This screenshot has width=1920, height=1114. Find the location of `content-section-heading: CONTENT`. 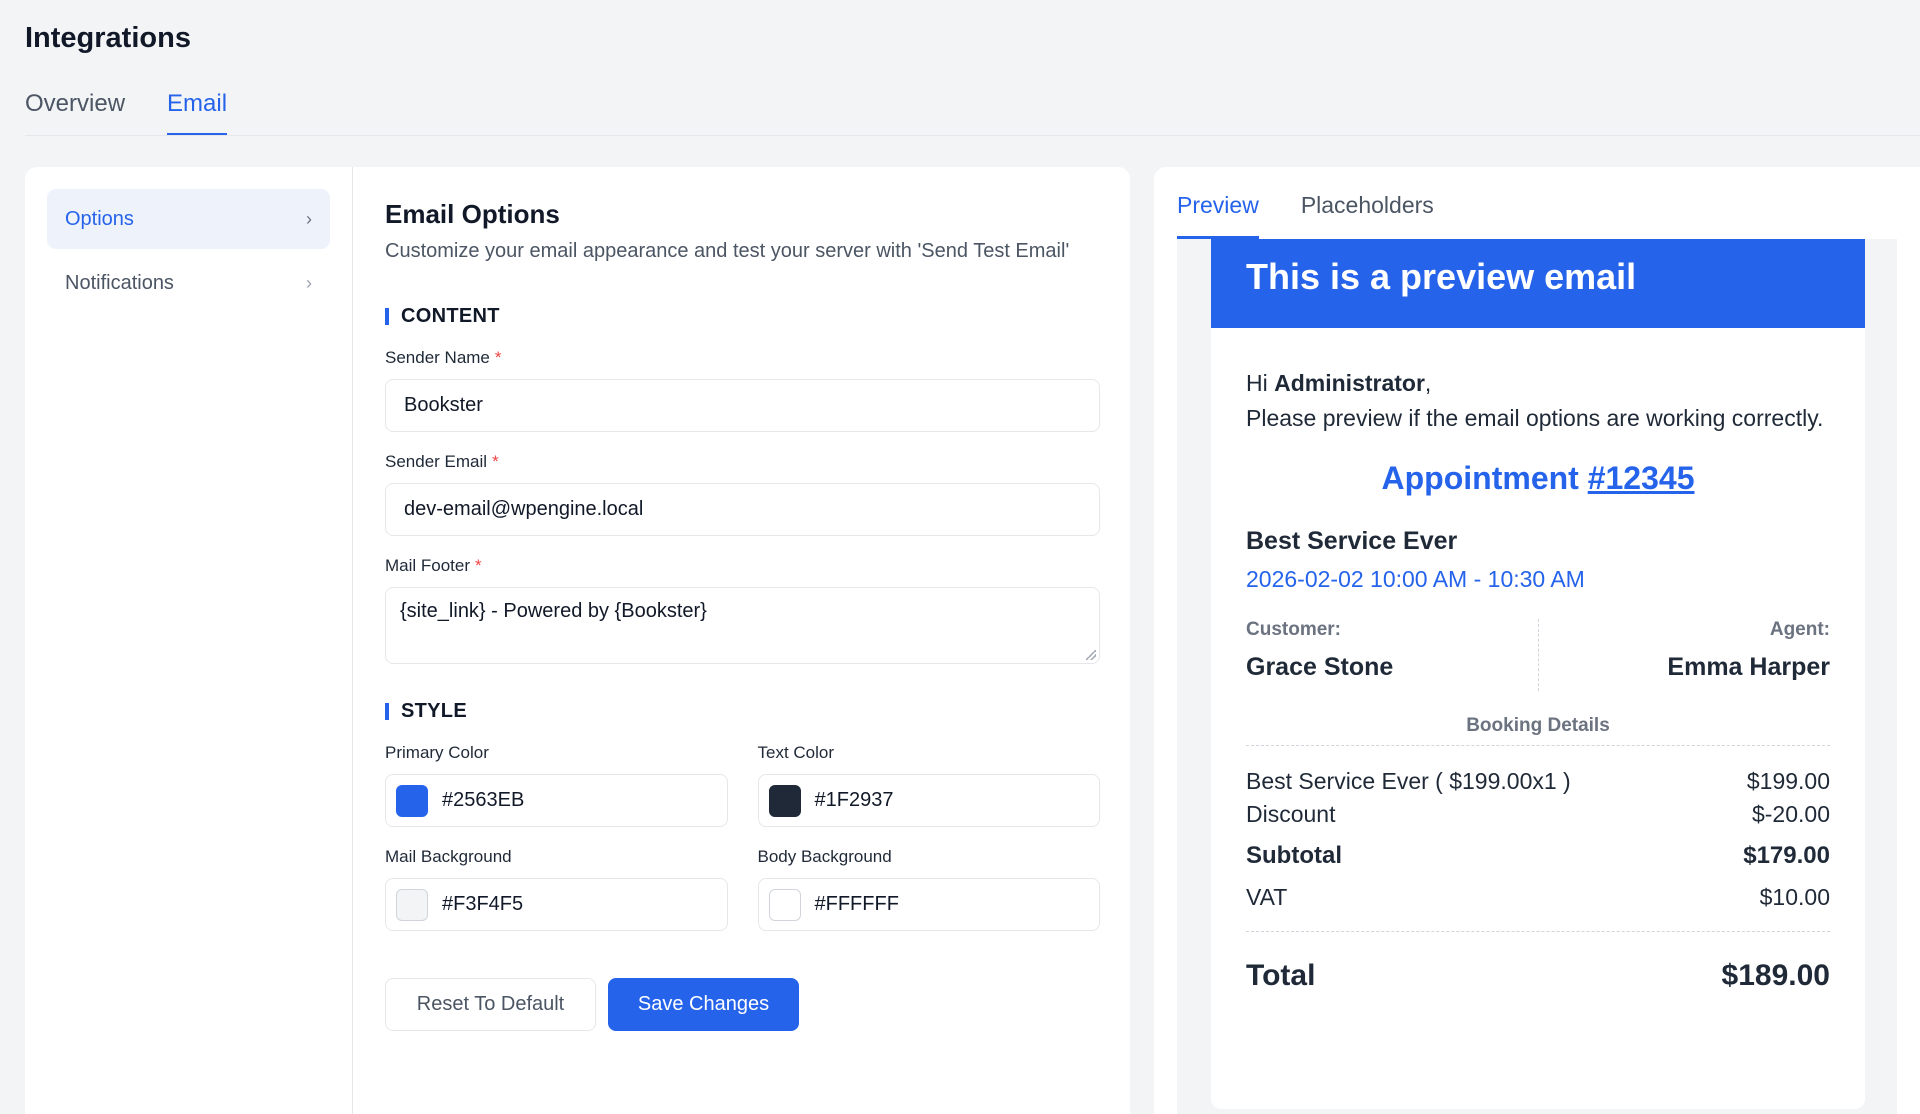

content-section-heading: CONTENT is located at coordinates (742, 316).